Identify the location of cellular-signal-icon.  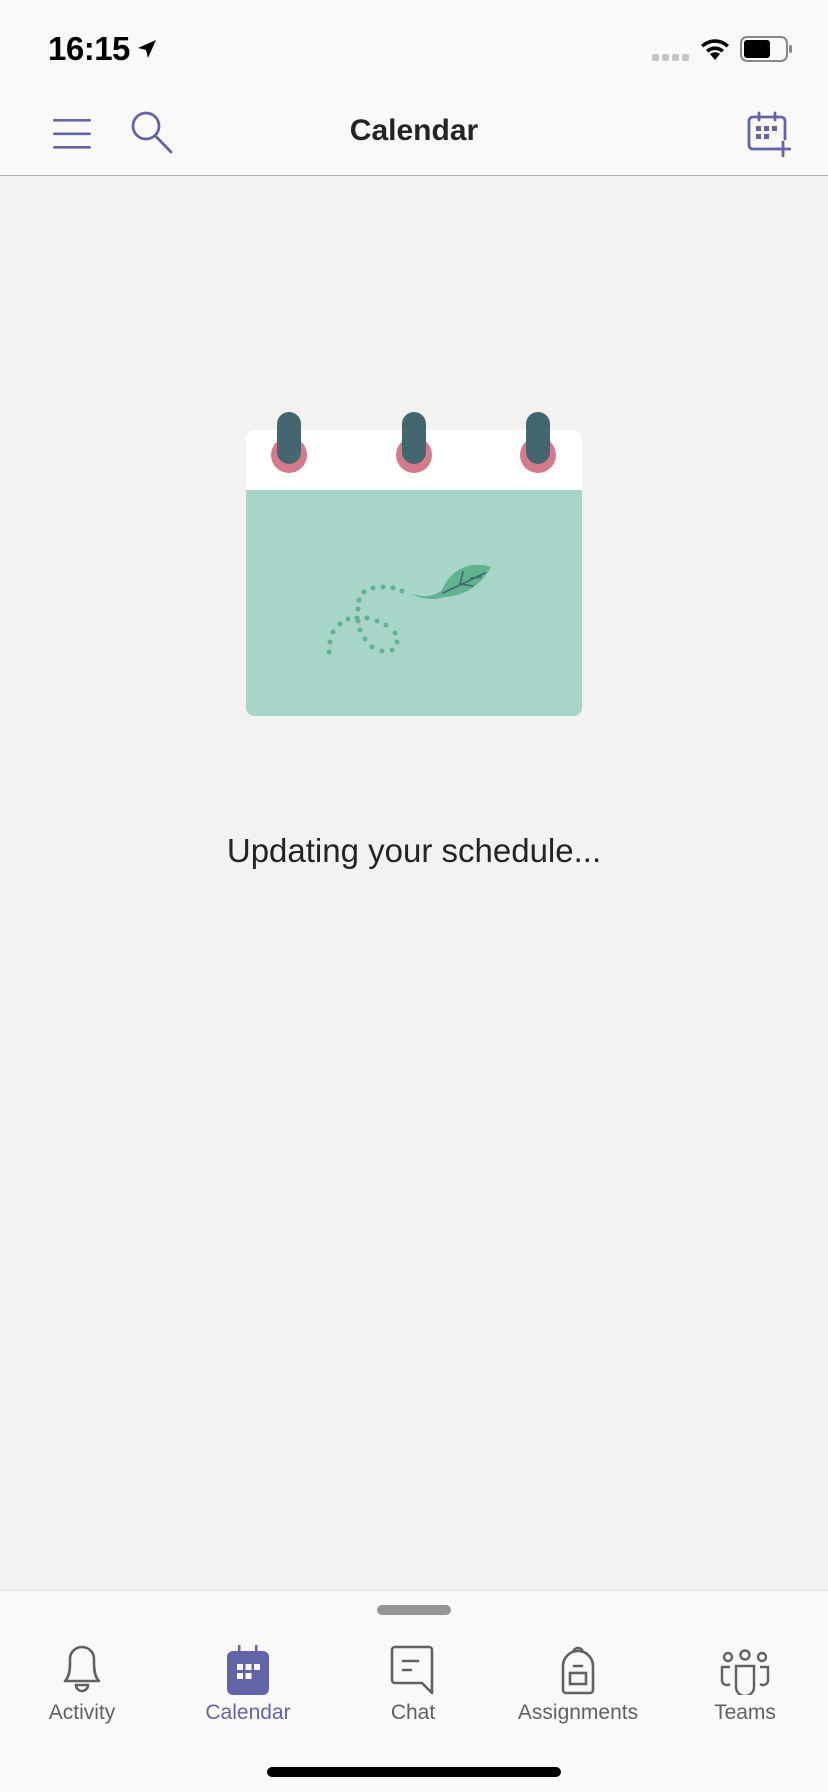
(670, 57).